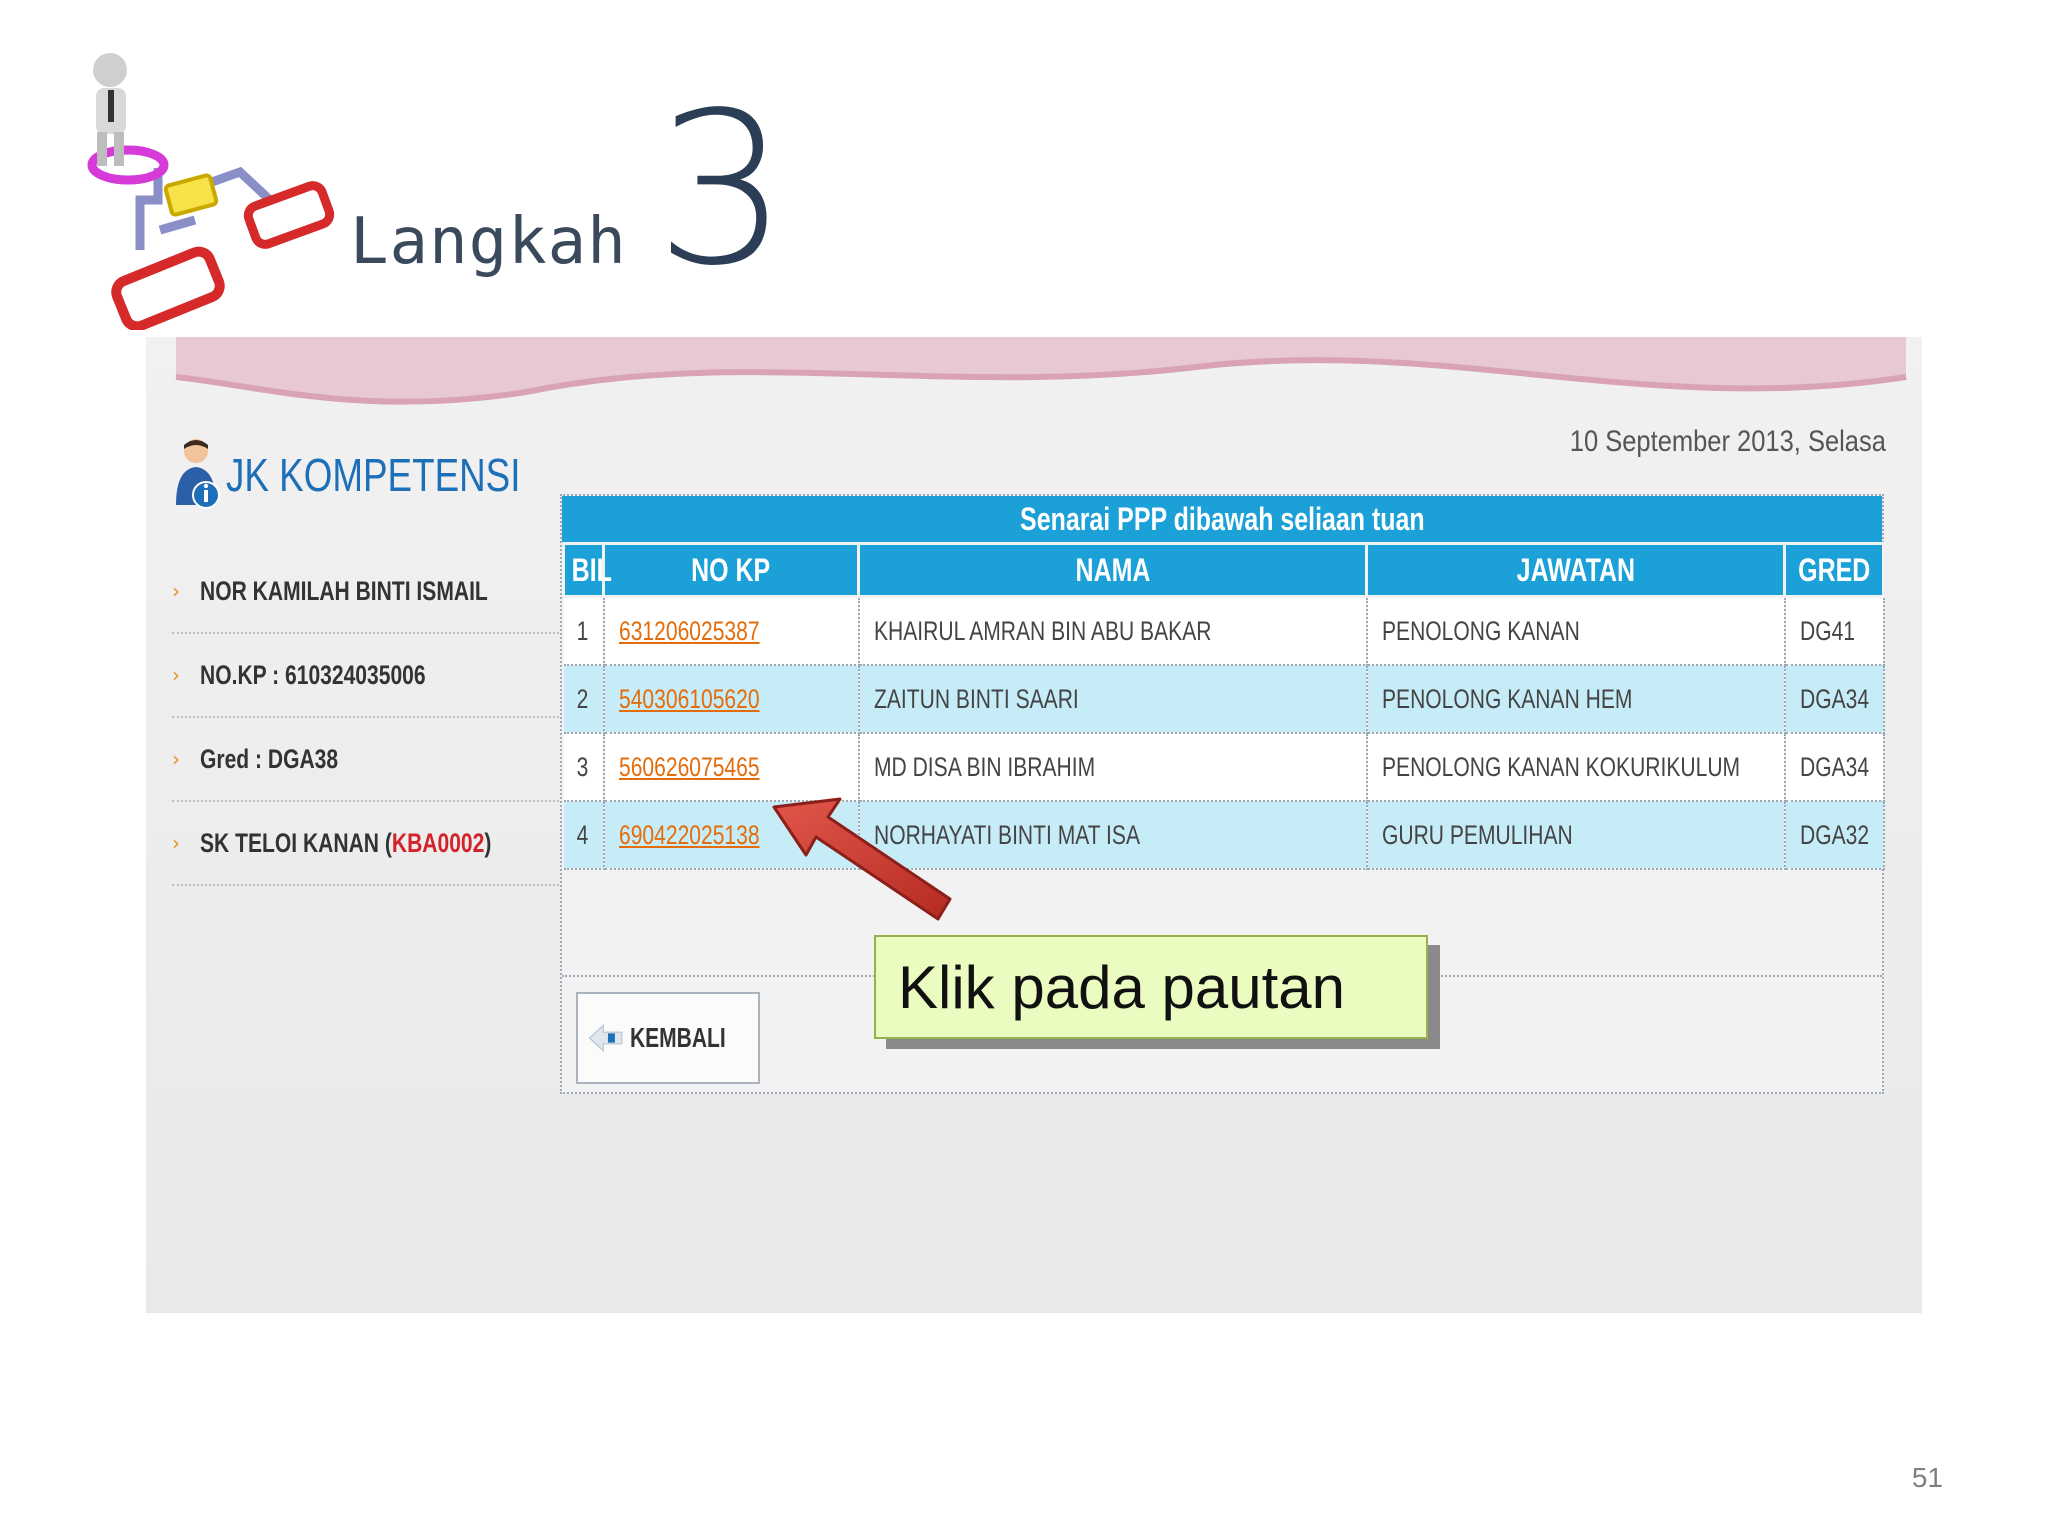 Image resolution: width=2048 pixels, height=1536 pixels. What do you see at coordinates (722, 189) in the screenshot?
I see `step-number: 3` at bounding box center [722, 189].